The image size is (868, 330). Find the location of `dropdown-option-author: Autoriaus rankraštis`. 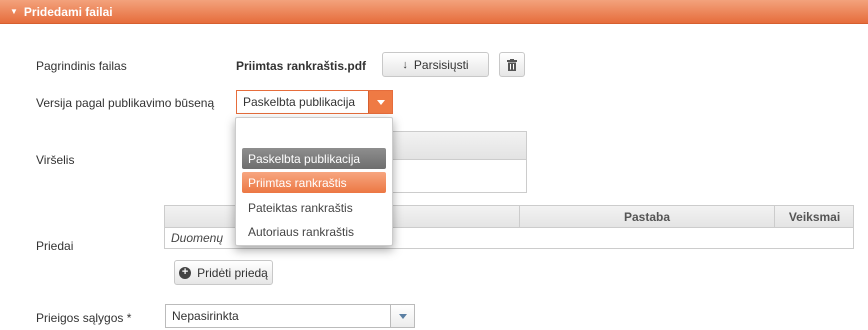

dropdown-option-author: Autoriaus rankraštis is located at coordinates (314, 231).